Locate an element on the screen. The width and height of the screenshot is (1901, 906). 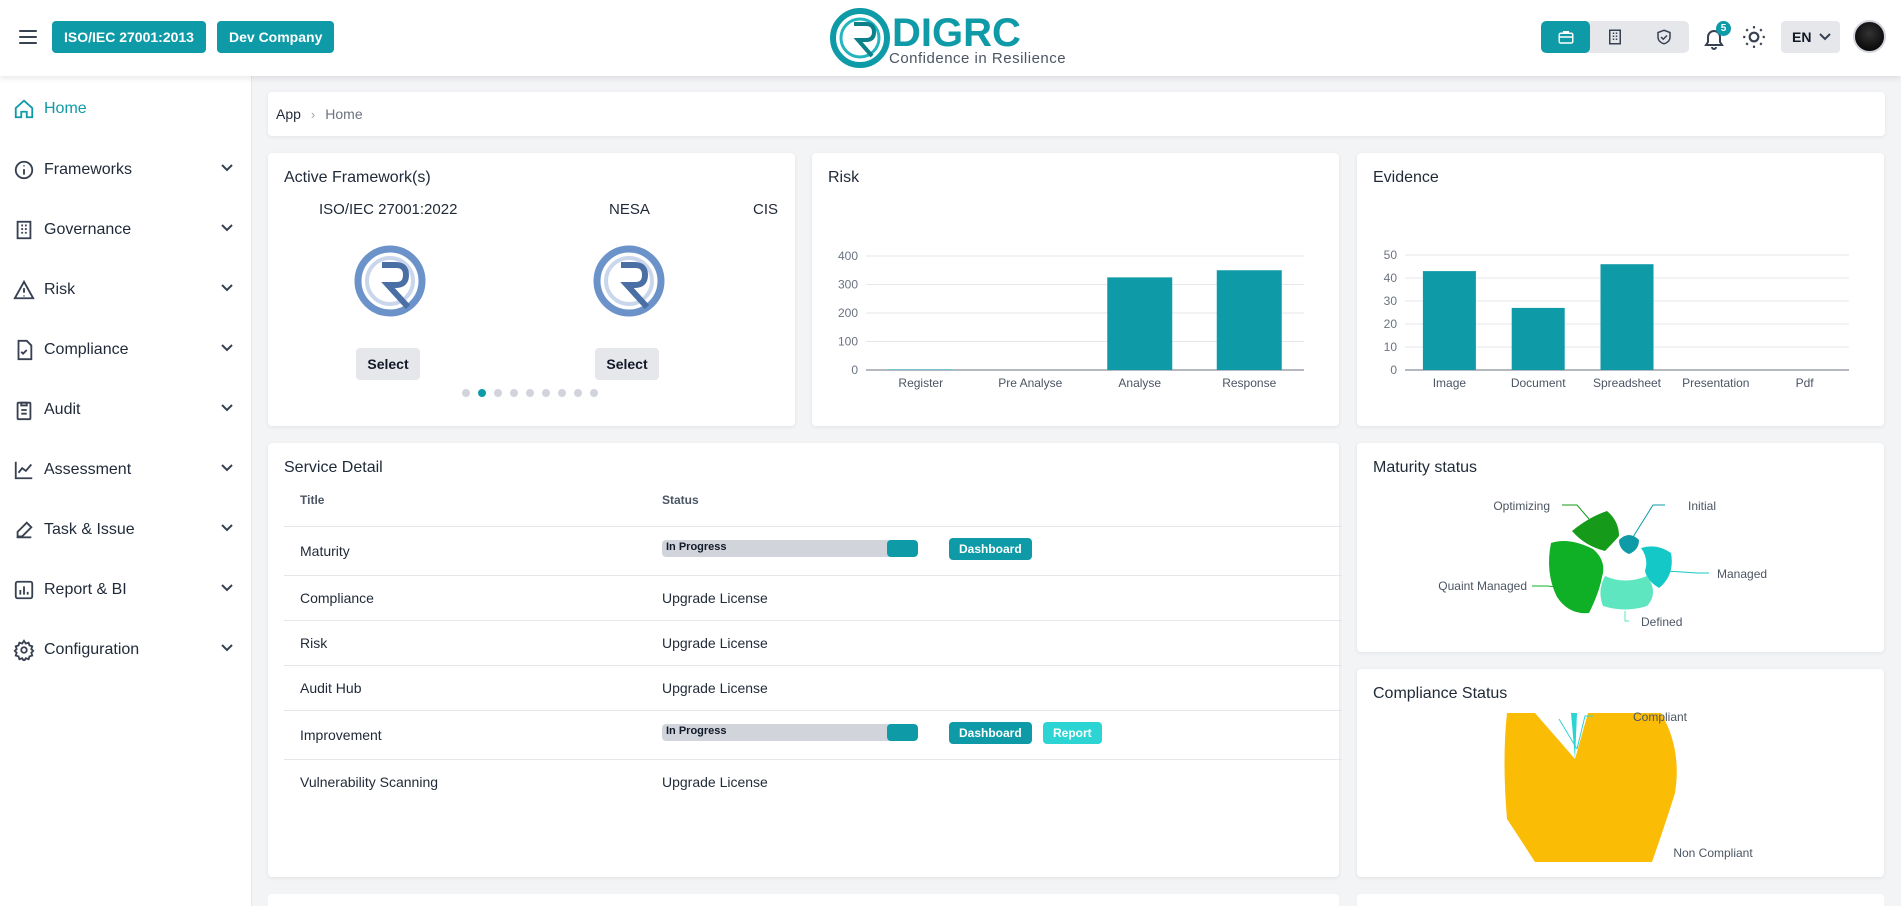
table-row: Risk Upgrade License is located at coordinates (813, 642).